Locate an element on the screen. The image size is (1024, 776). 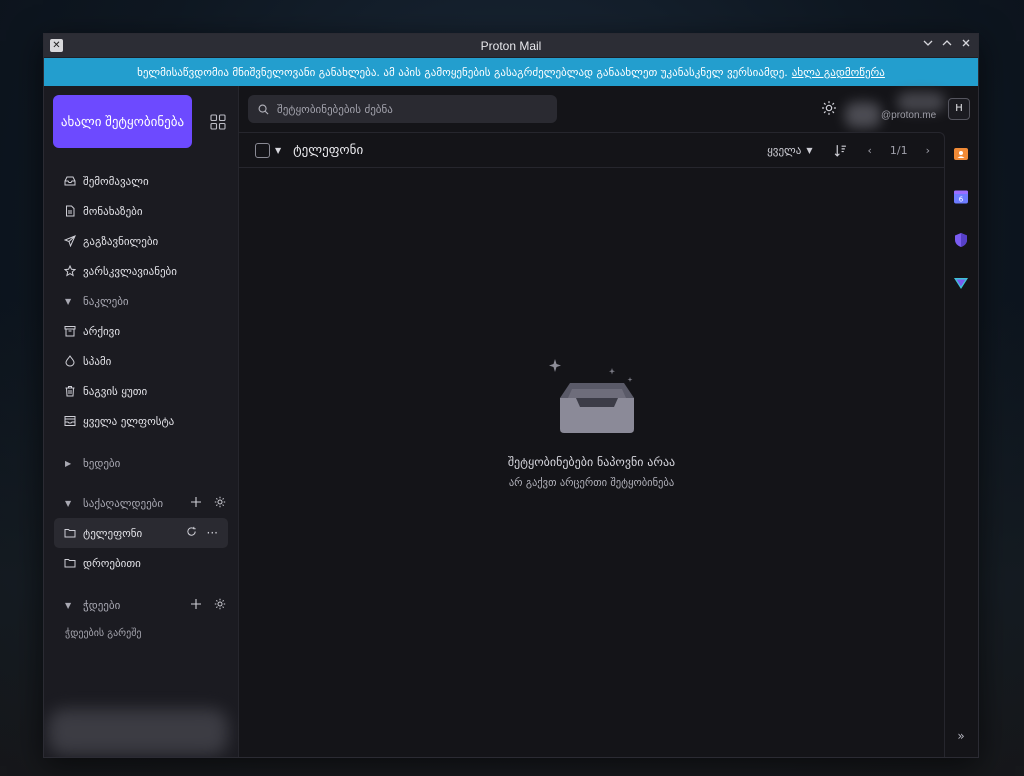
sidebar-item-all-mail: ყველა ელფოსტა is located at coordinates (141, 421).